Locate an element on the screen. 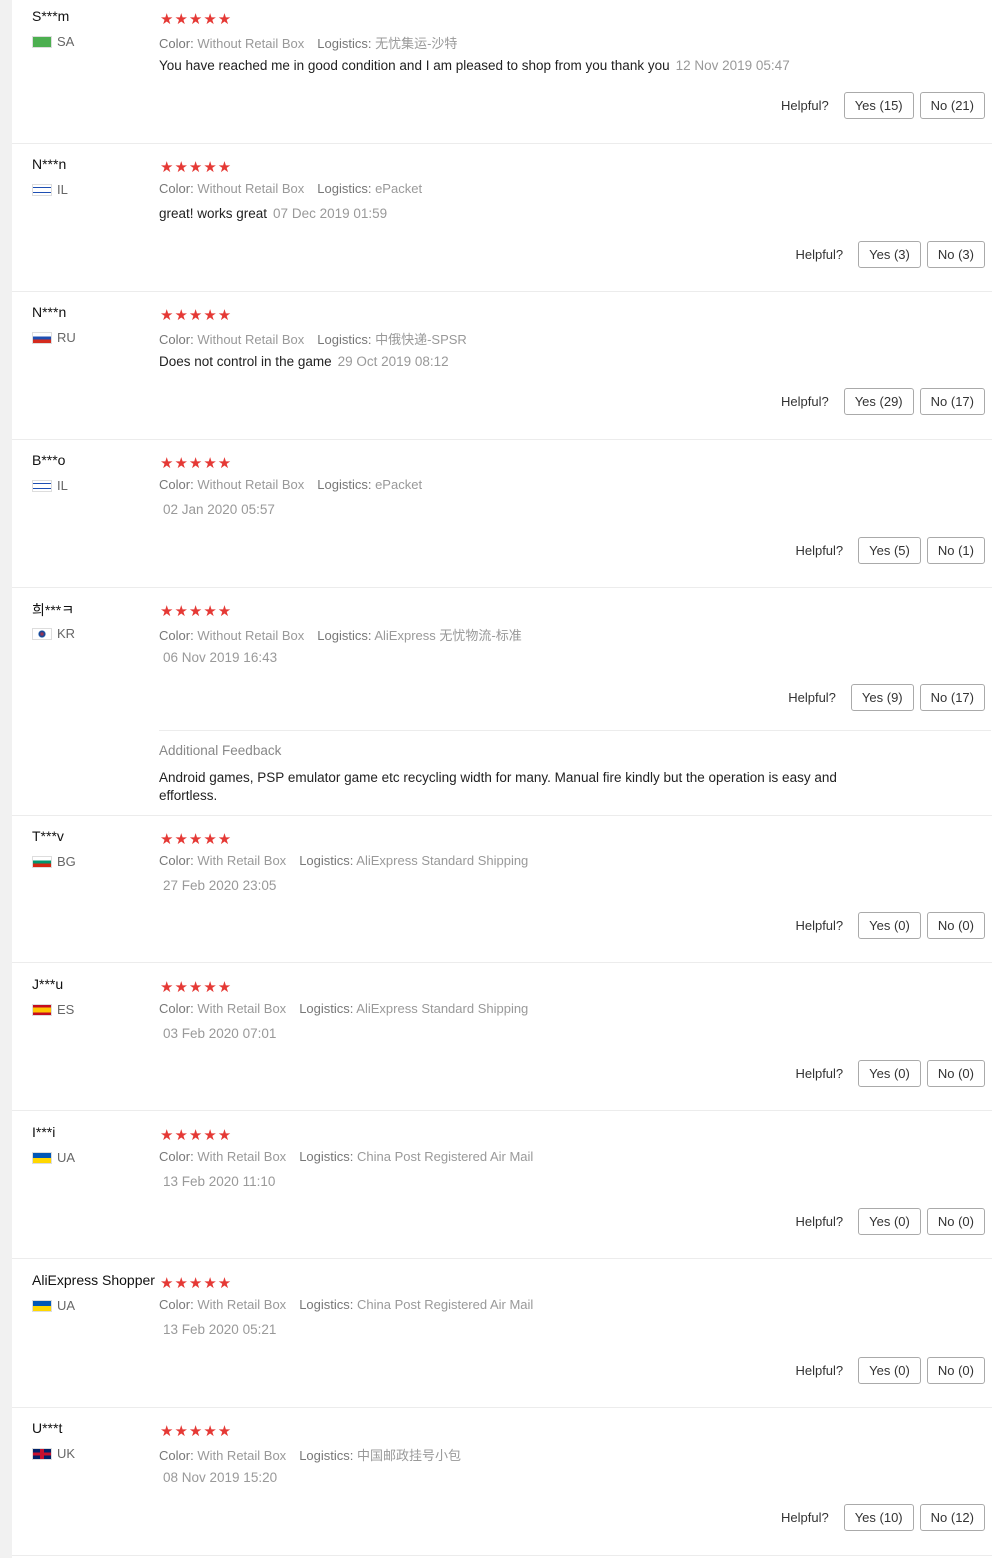 The image size is (1000, 1558). helpful-yes-button: Yes (9) is located at coordinates (882, 697).